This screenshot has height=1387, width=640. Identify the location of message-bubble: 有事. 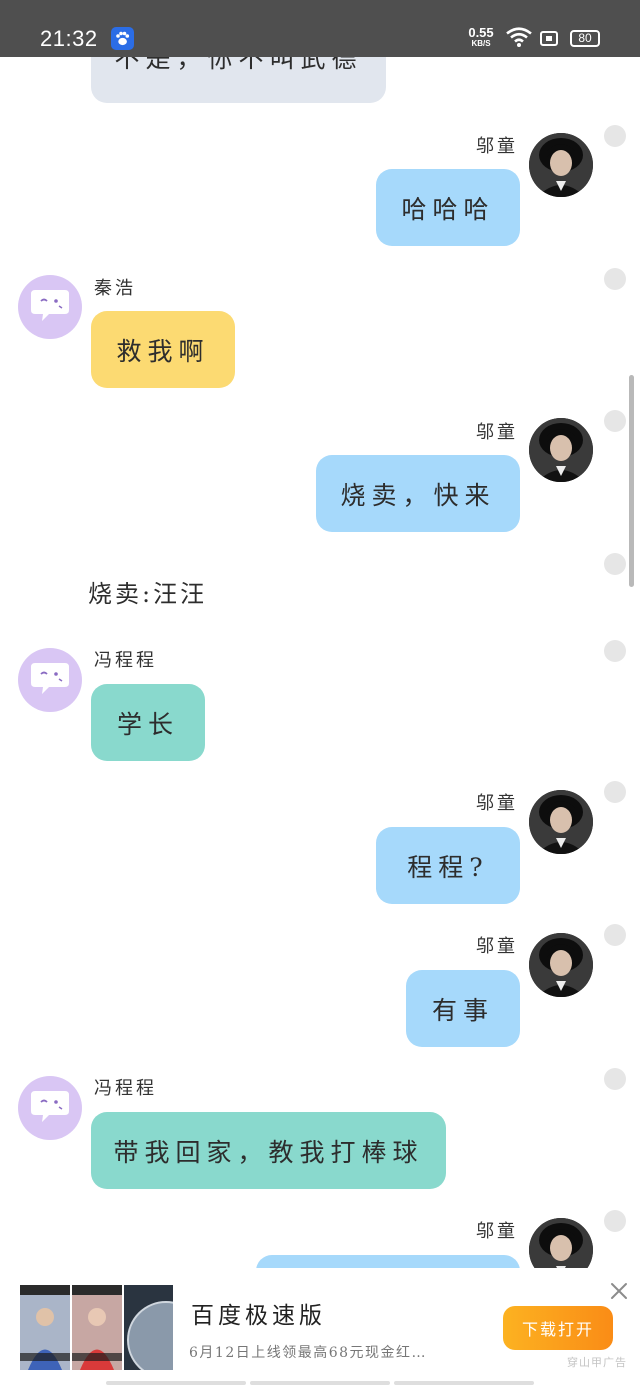
(463, 1008).